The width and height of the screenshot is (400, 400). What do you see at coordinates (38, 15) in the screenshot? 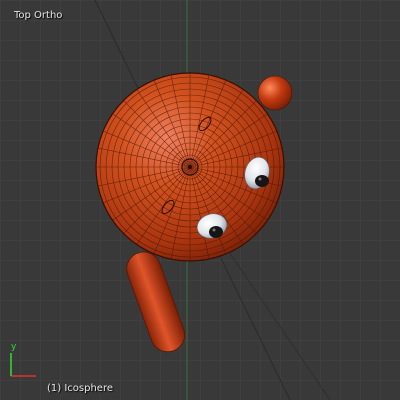
I see `view-mode-label: Top Ortho` at bounding box center [38, 15].